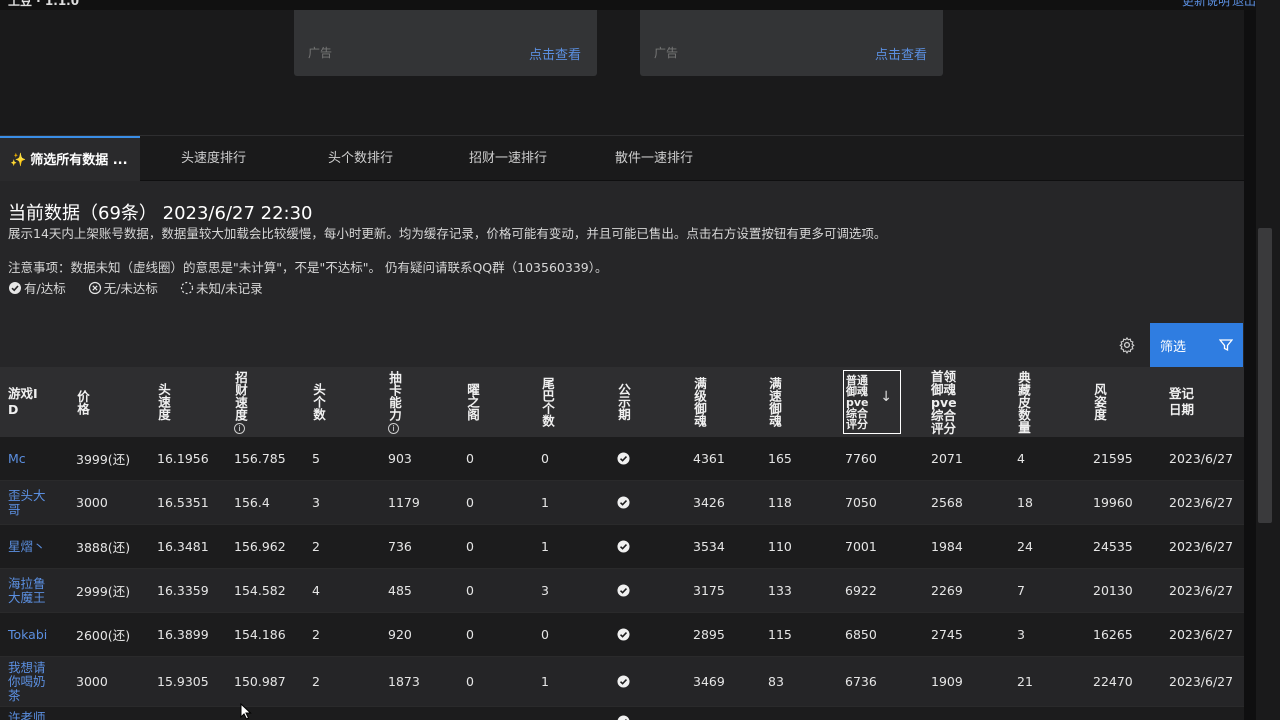 The width and height of the screenshot is (1280, 720). Describe the element at coordinates (30, 713) in the screenshot. I see `game-id-link: 许老师` at that location.